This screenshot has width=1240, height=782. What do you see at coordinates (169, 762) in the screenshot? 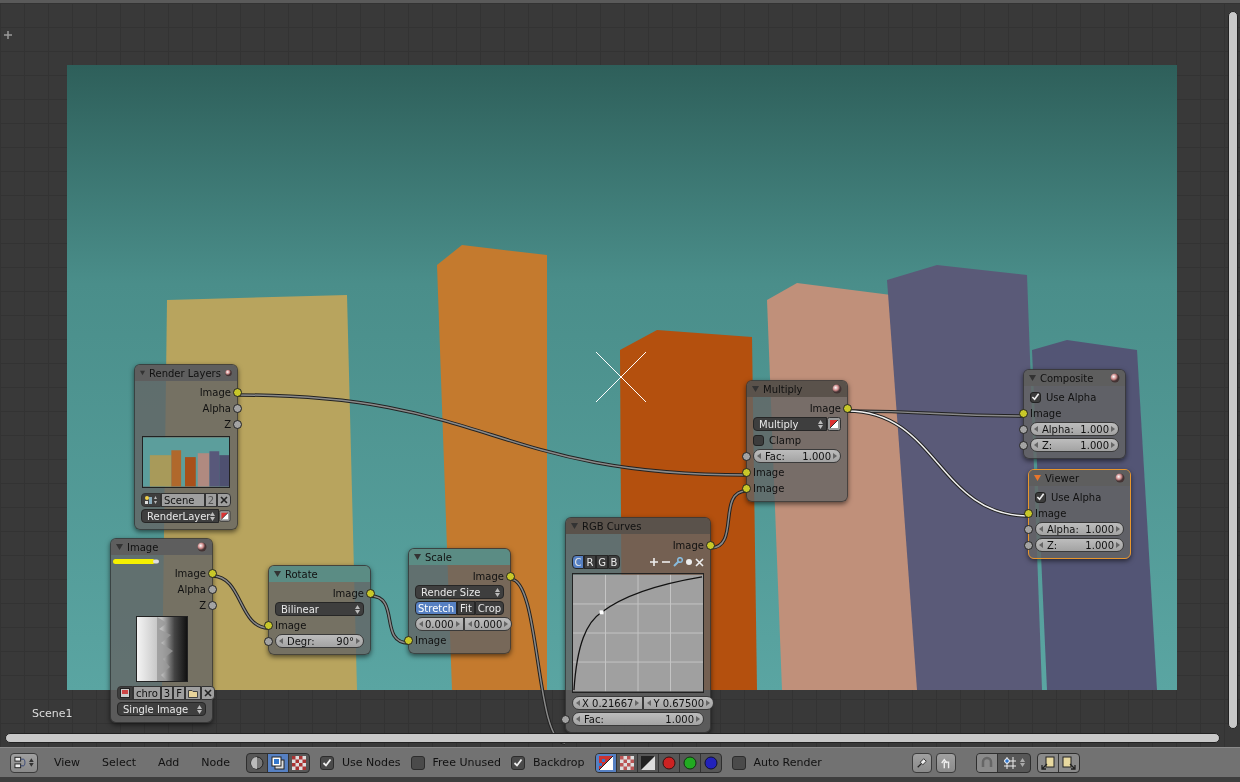
I see `menu-item: Add` at bounding box center [169, 762].